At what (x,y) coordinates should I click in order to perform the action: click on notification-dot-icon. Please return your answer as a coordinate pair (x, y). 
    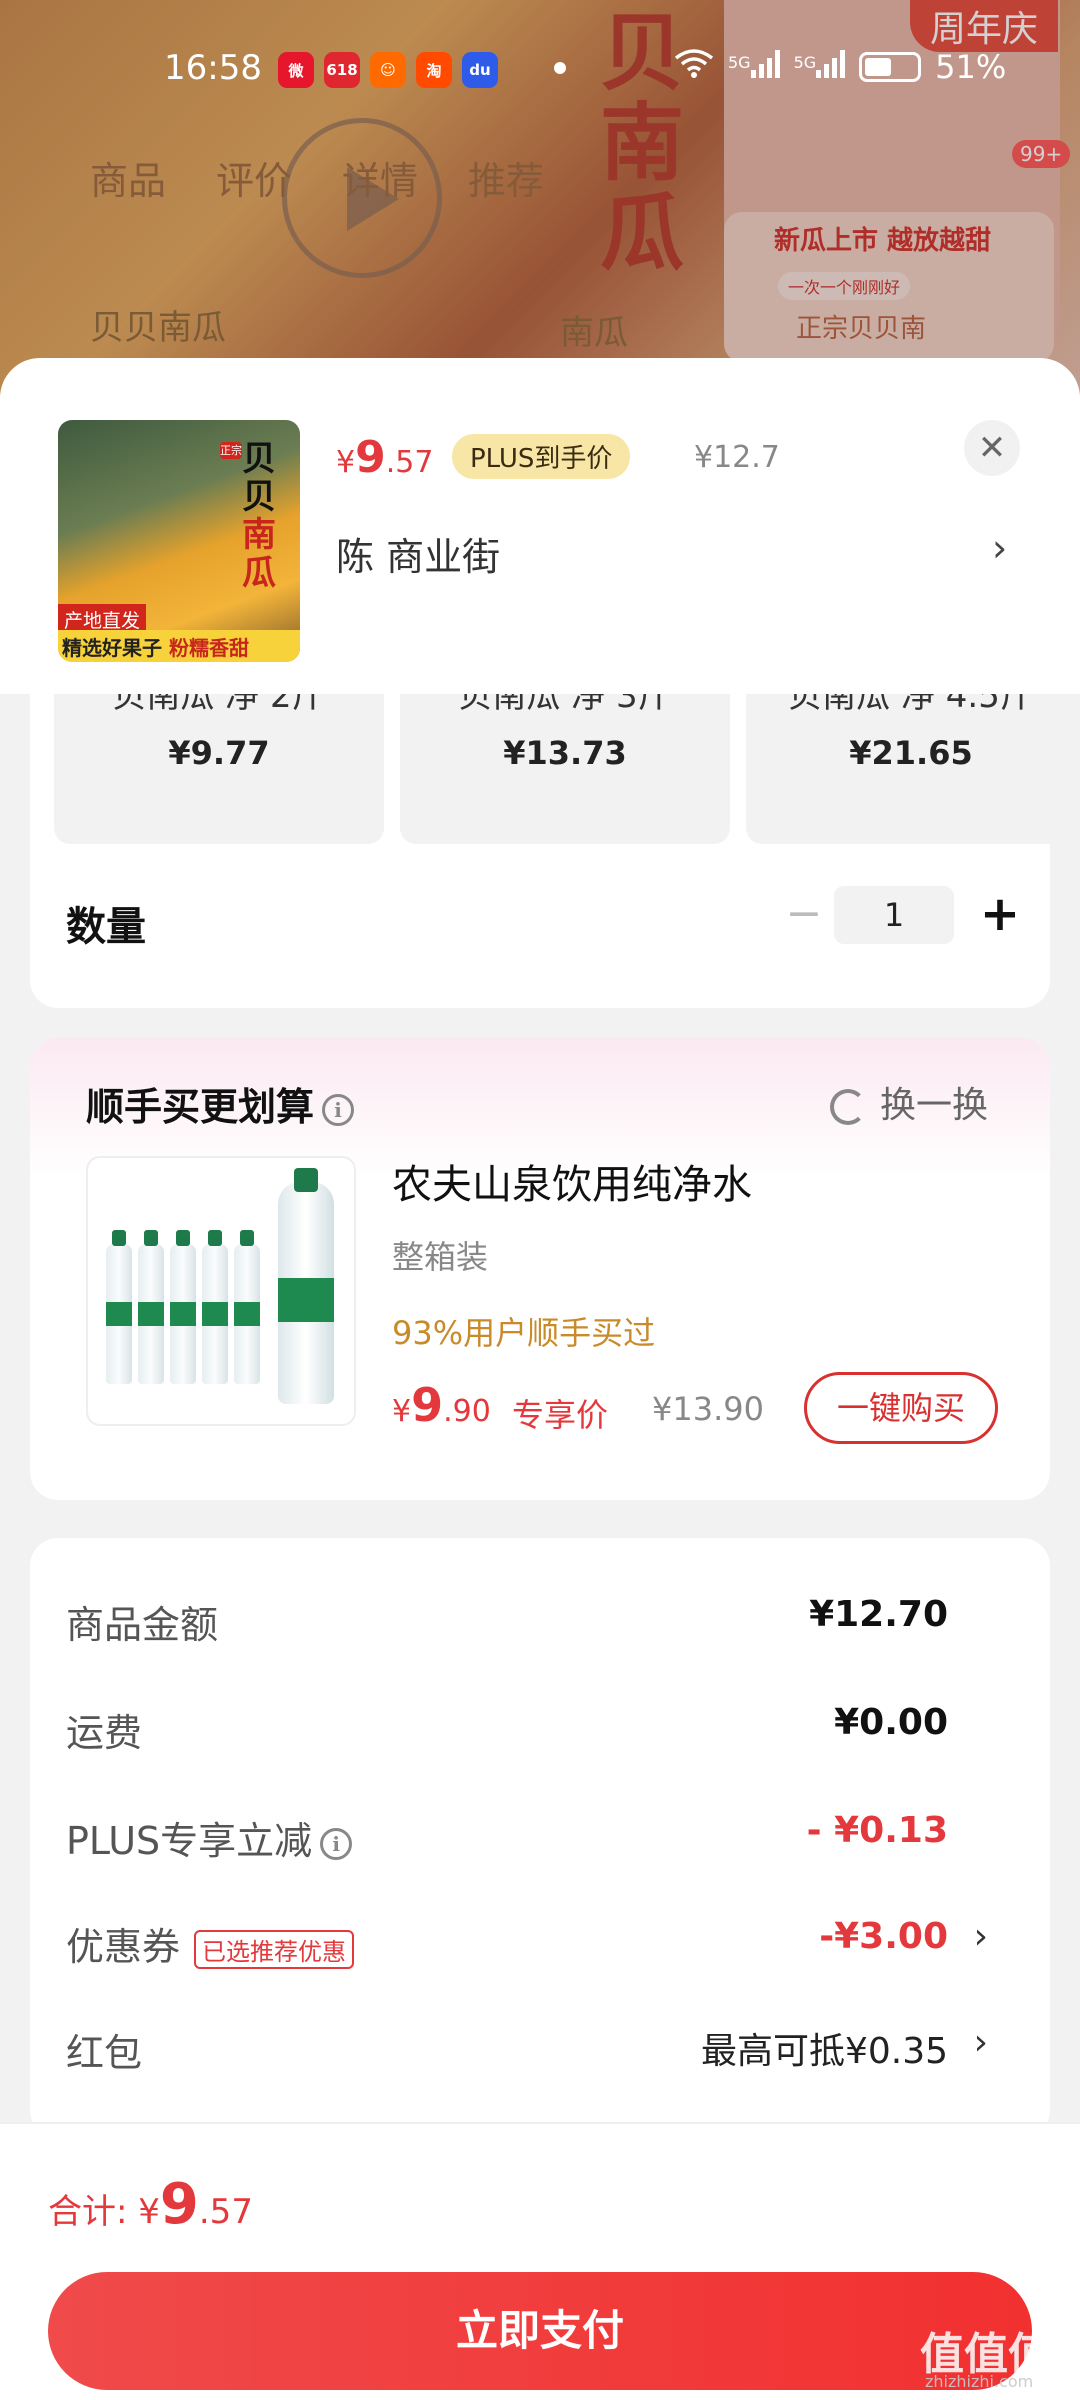
    Looking at the image, I should click on (560, 68).